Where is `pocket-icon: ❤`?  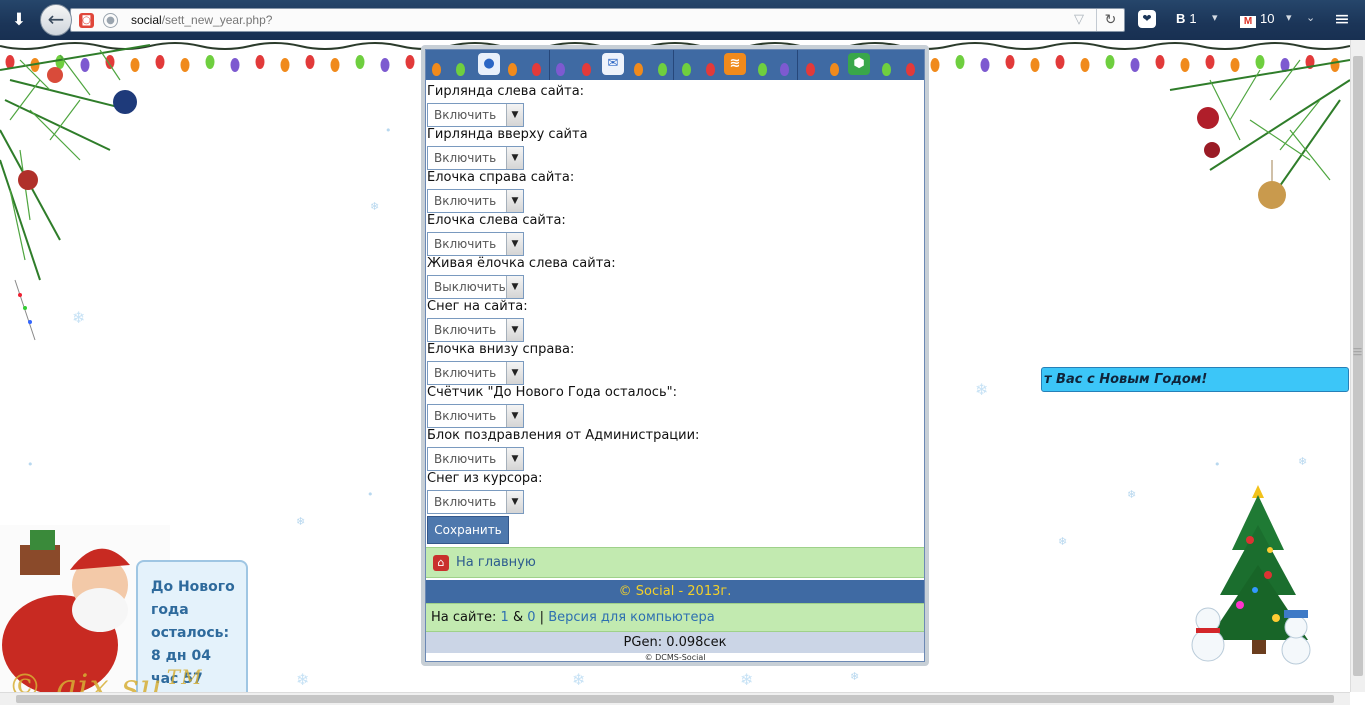
pocket-icon: ❤ is located at coordinates (1147, 19).